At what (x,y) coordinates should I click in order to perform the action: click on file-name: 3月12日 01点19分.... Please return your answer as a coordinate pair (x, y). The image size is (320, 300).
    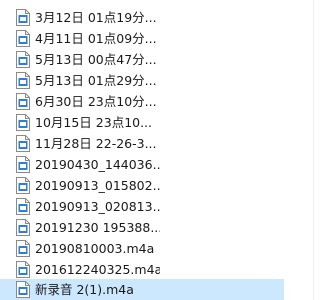
    Looking at the image, I should click on (96, 17).